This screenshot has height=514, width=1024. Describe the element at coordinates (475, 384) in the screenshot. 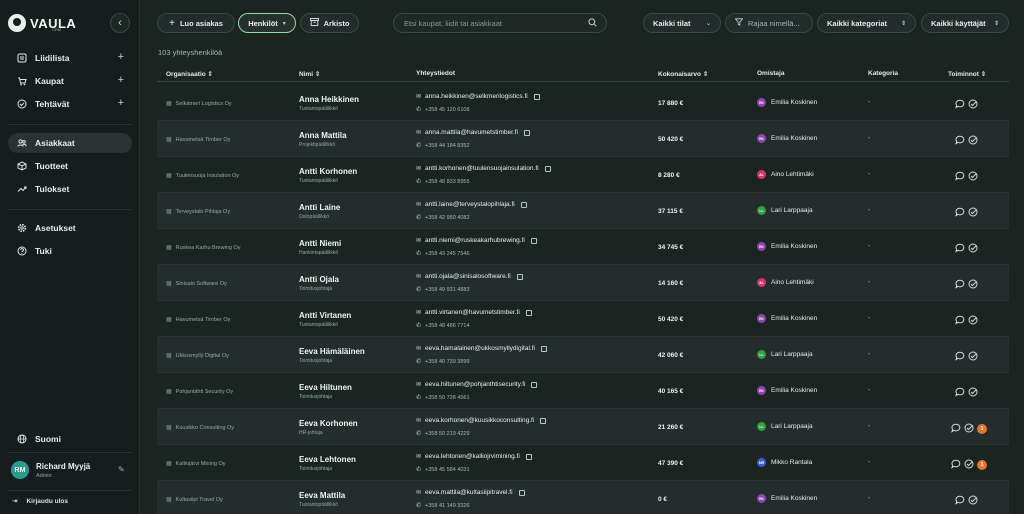

I see `email-link: eeva.hiltunen@pohjanthtisecurity.fi` at that location.